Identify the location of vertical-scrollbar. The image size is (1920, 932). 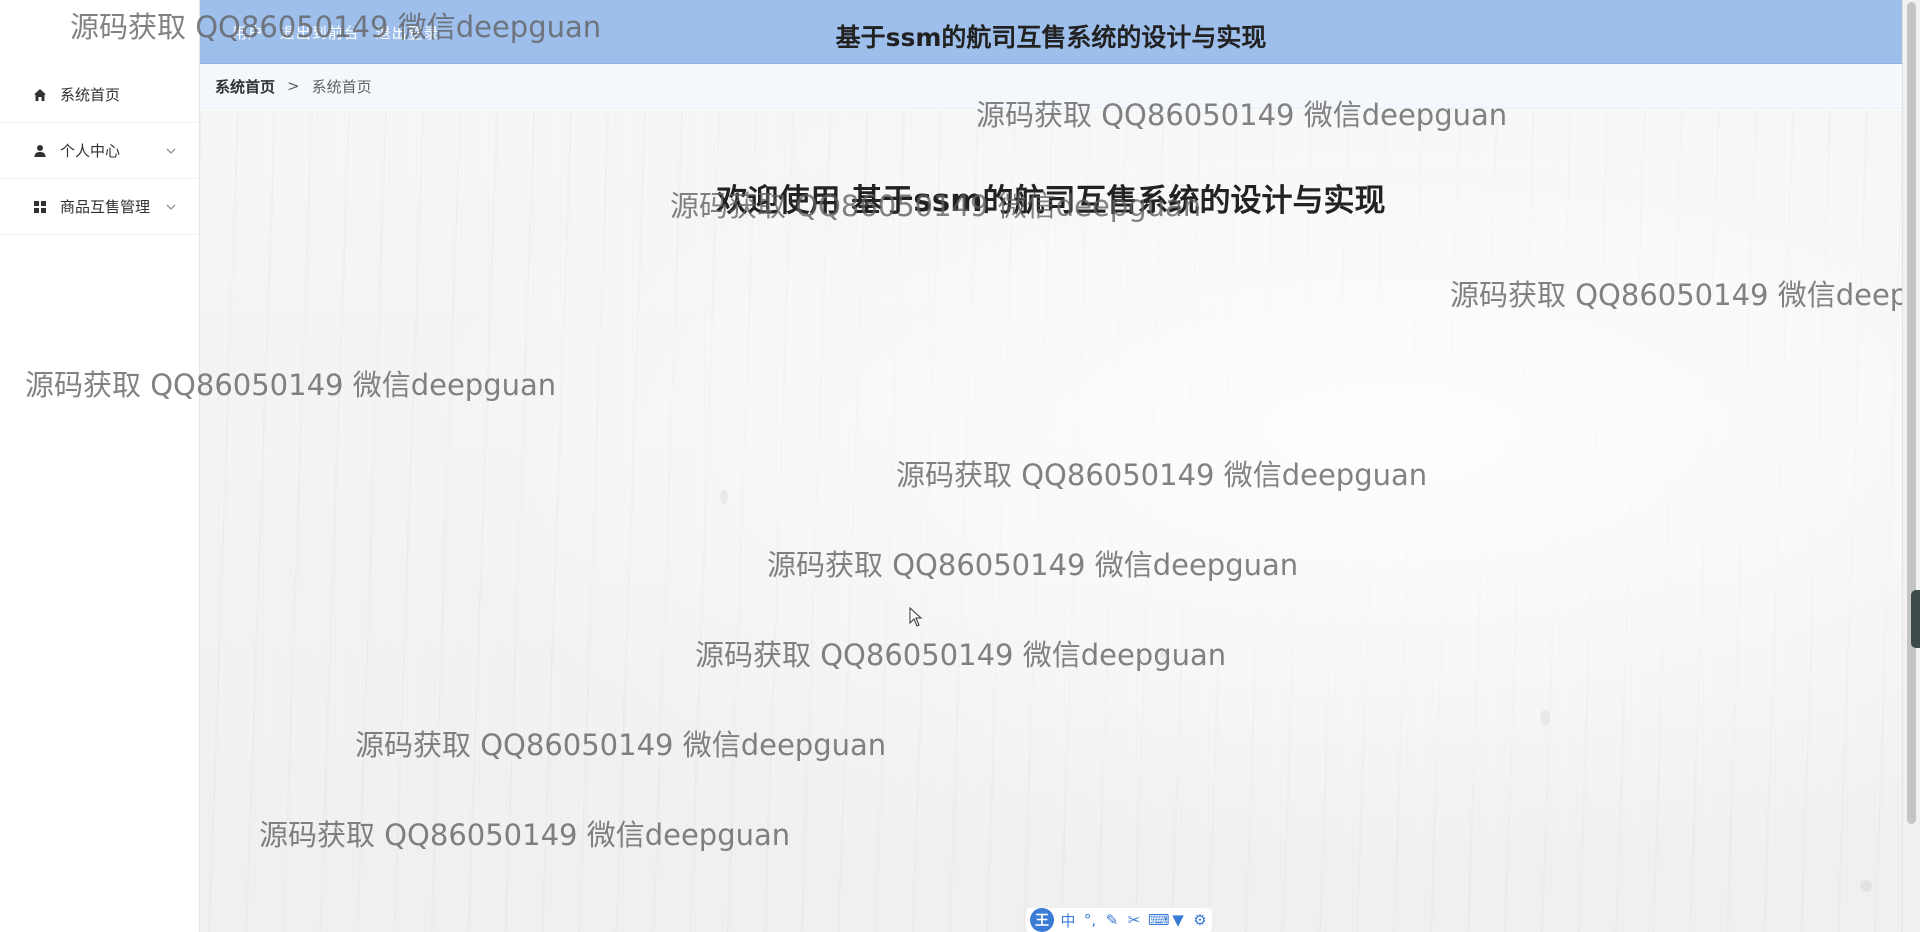
(1911, 466).